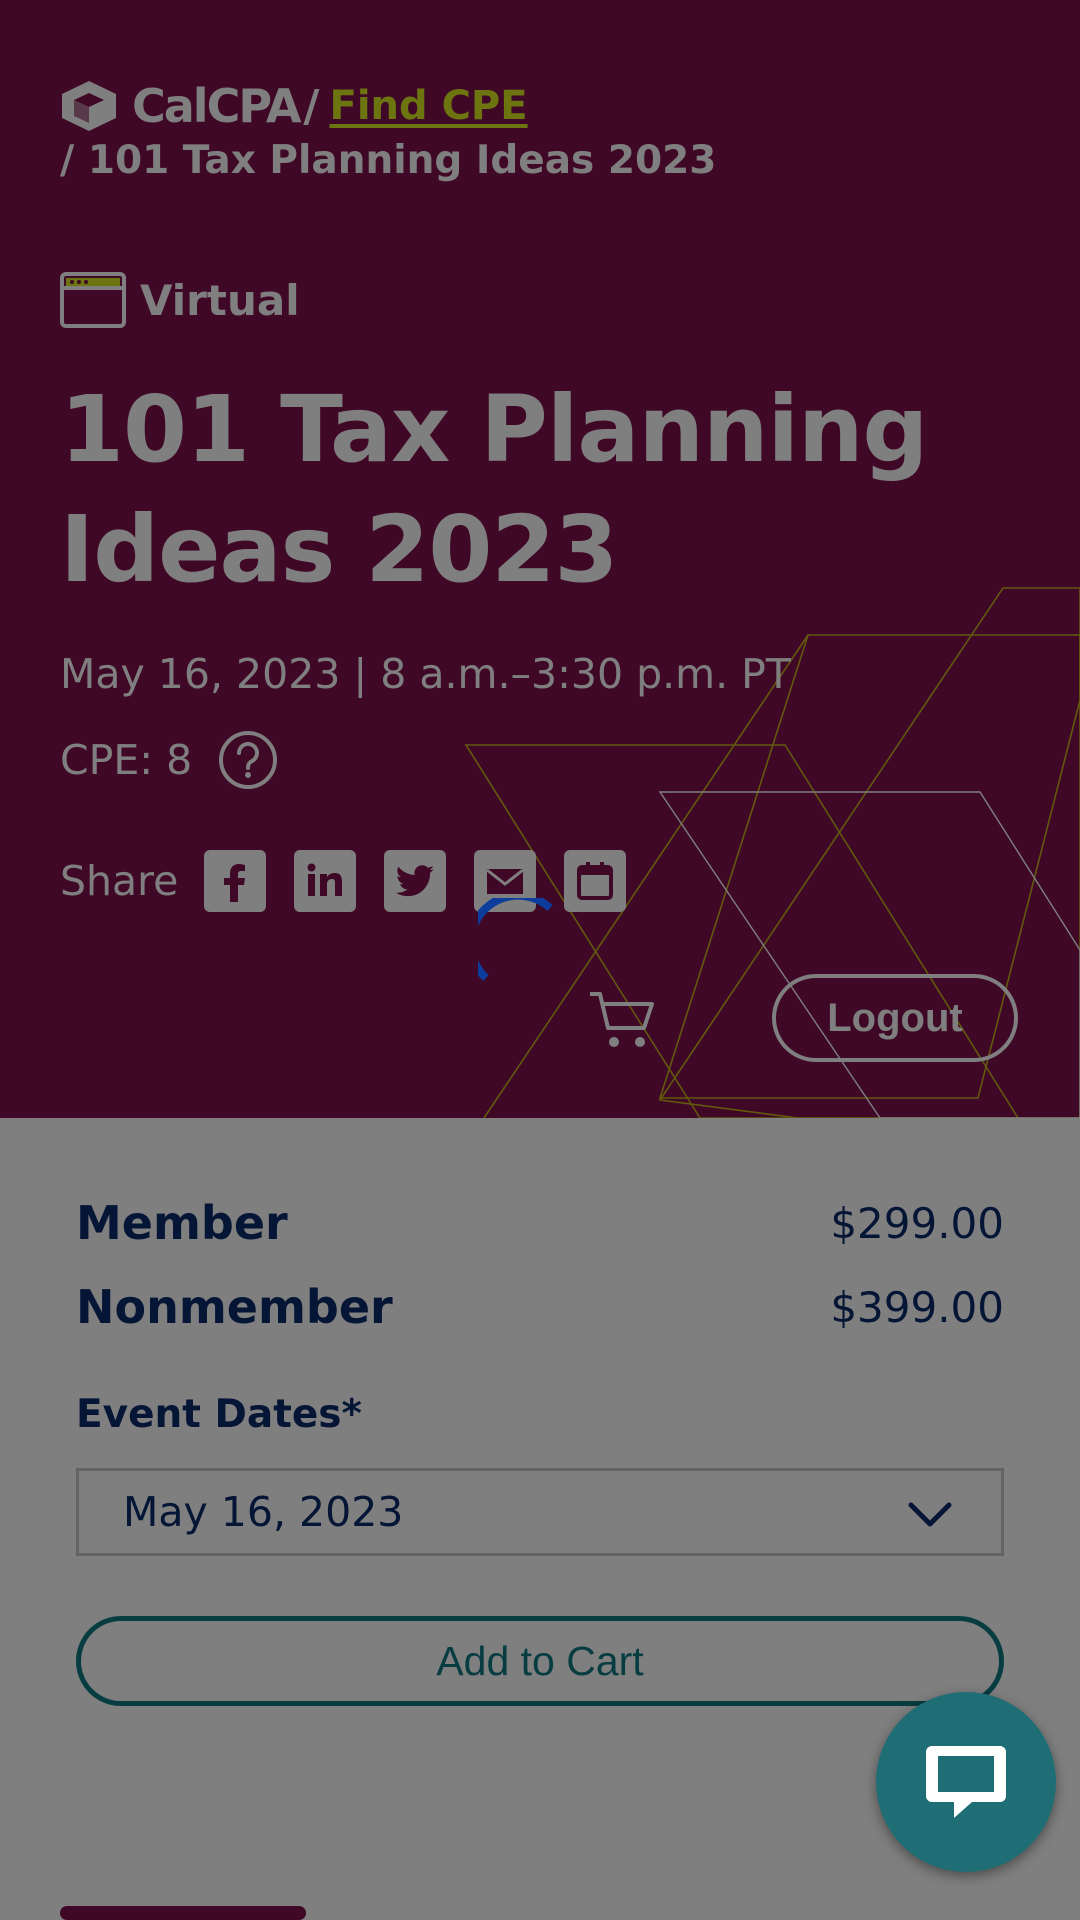  I want to click on live-chat-button, so click(966, 1782).